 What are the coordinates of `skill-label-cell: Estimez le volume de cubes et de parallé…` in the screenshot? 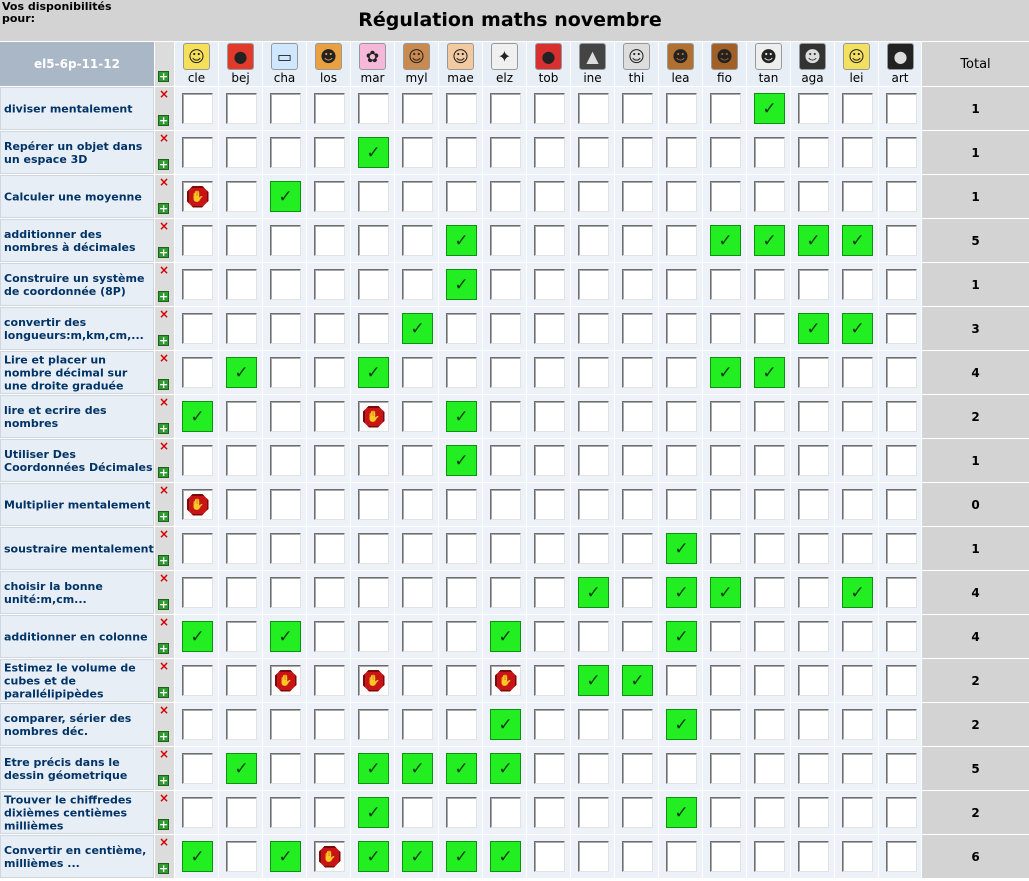 It's located at (77, 680).